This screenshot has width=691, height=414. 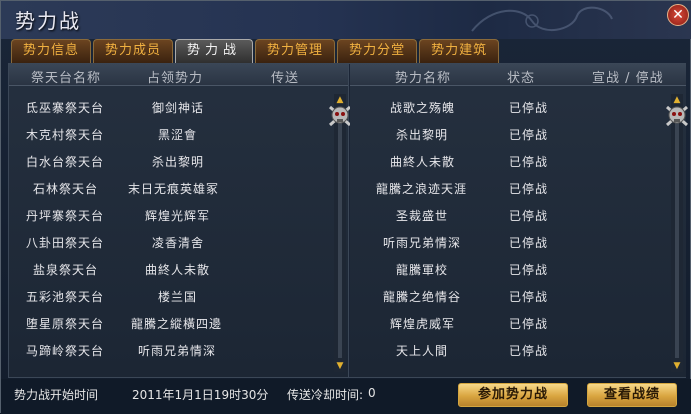 What do you see at coordinates (65, 243) in the screenshot?
I see `altar-name: 八卦田祭天台` at bounding box center [65, 243].